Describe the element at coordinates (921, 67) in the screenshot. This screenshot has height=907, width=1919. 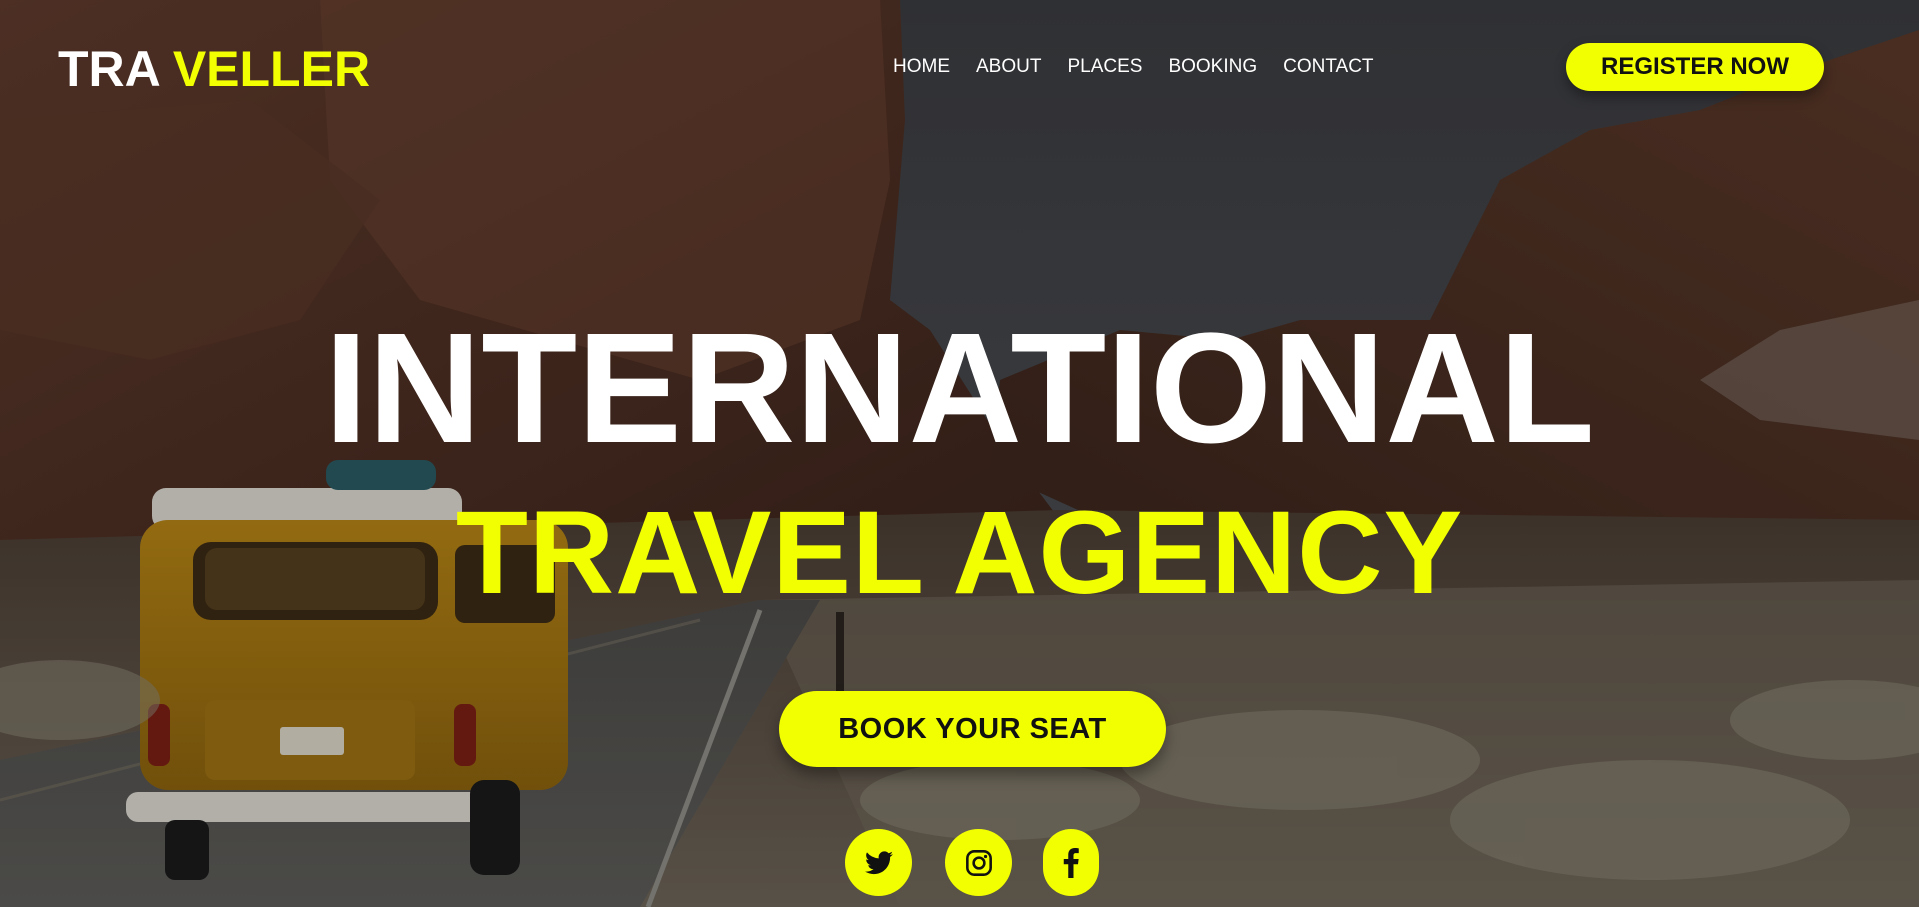
I see `nav-item-home: HOME` at that location.